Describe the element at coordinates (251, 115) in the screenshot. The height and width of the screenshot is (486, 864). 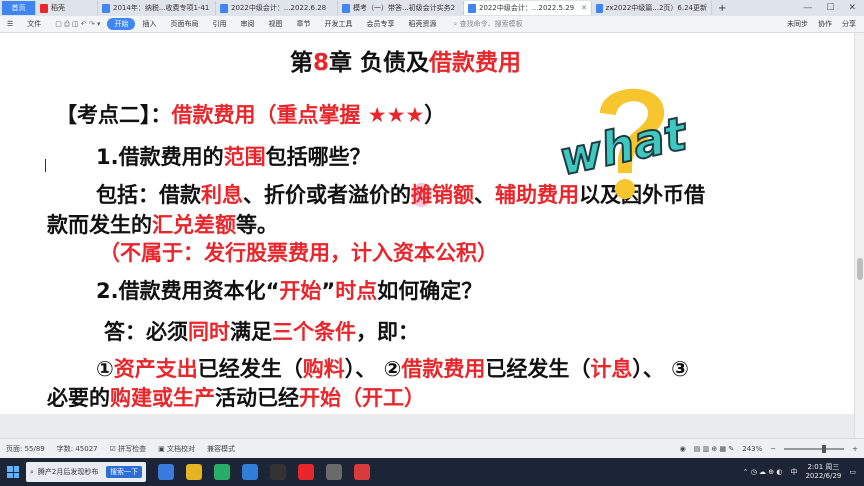
I see `key-point-heading: 【考点二】：借款费用（重点掌握 ★★★）` at that location.